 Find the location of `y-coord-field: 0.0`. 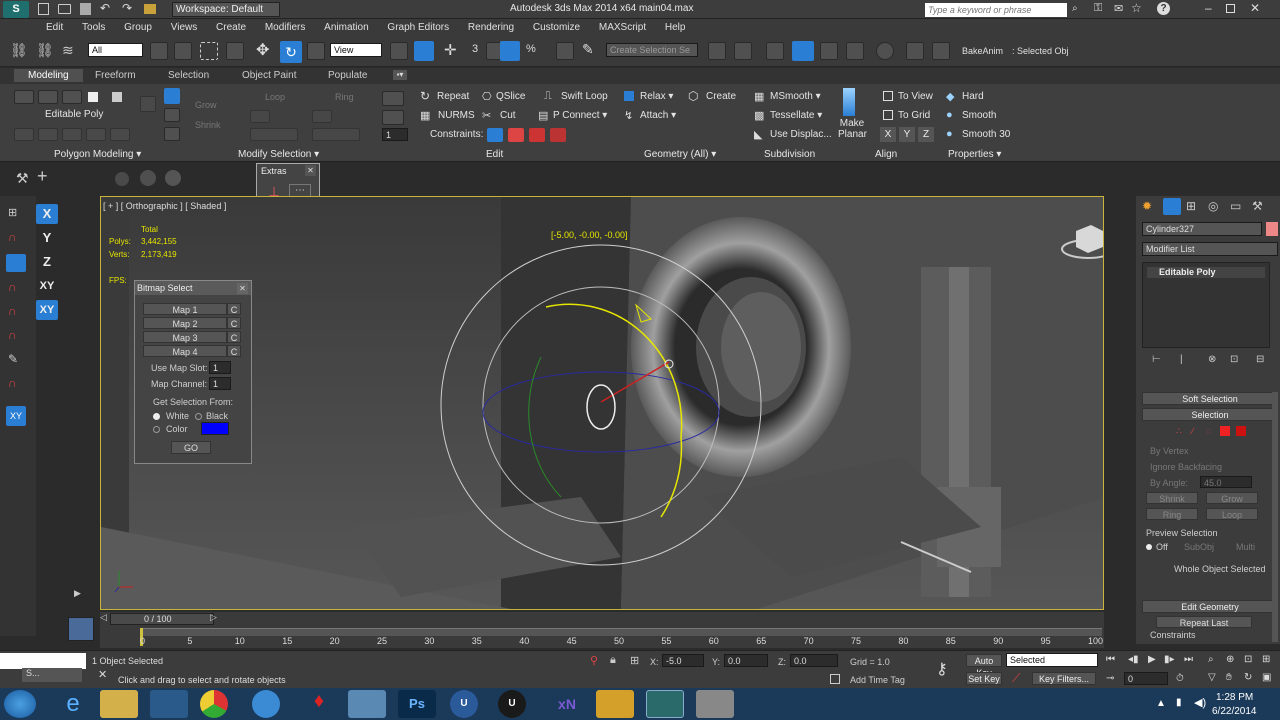

y-coord-field: 0.0 is located at coordinates (746, 660).